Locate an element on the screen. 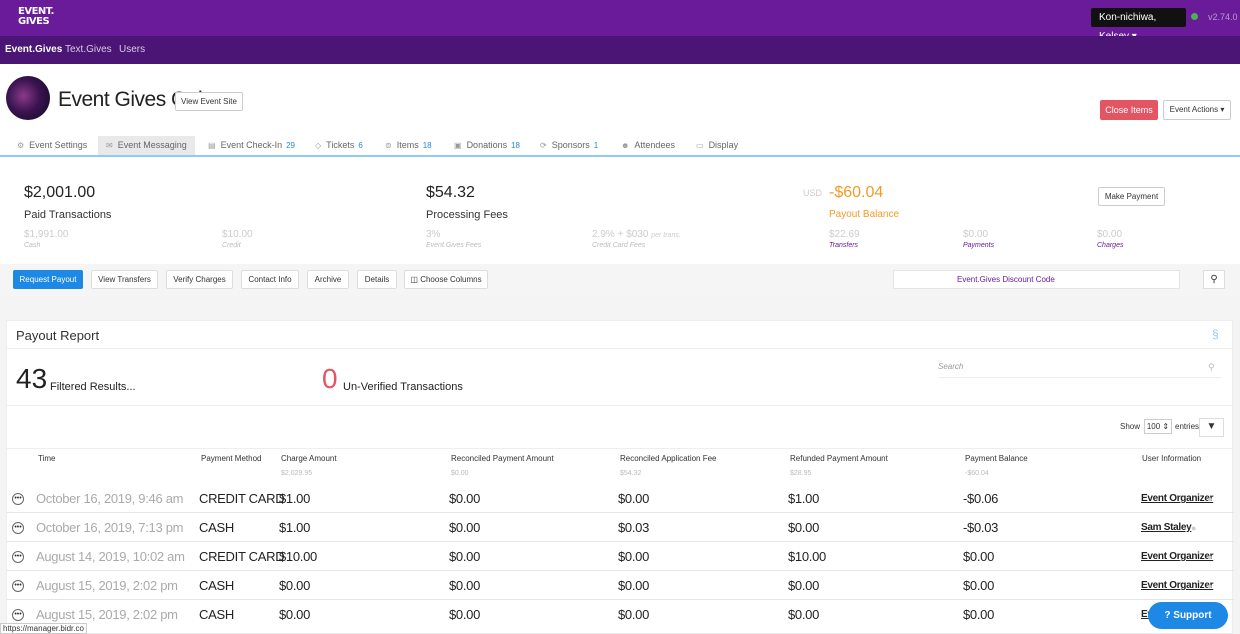  tab-label: Sponsors is located at coordinates (570, 145).